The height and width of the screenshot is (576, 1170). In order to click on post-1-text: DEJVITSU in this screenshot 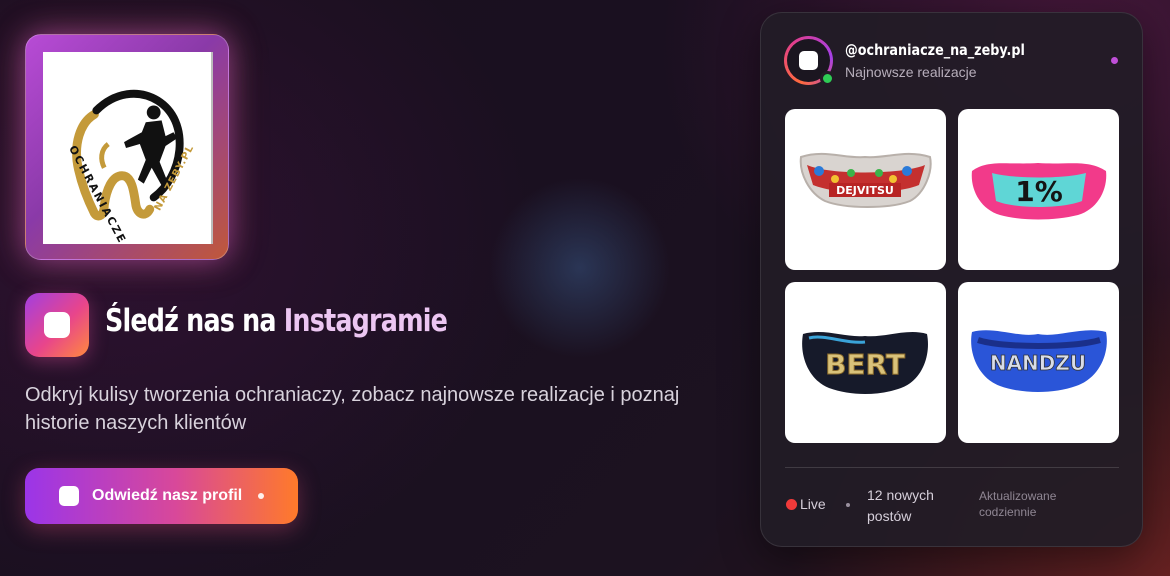, I will do `click(865, 190)`.